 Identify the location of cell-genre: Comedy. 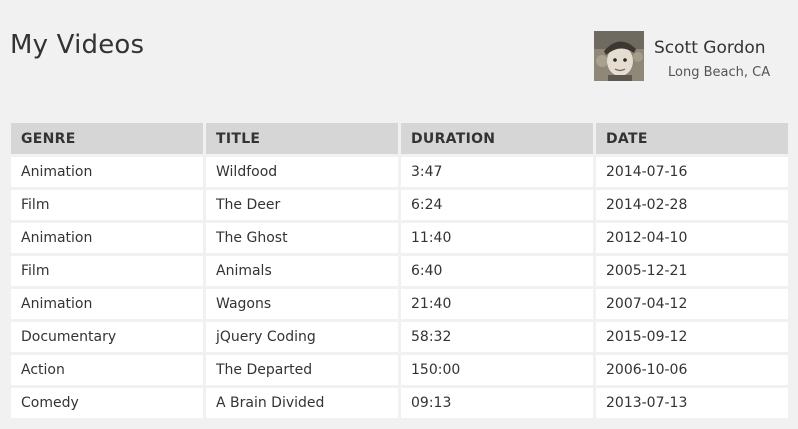
(107, 403).